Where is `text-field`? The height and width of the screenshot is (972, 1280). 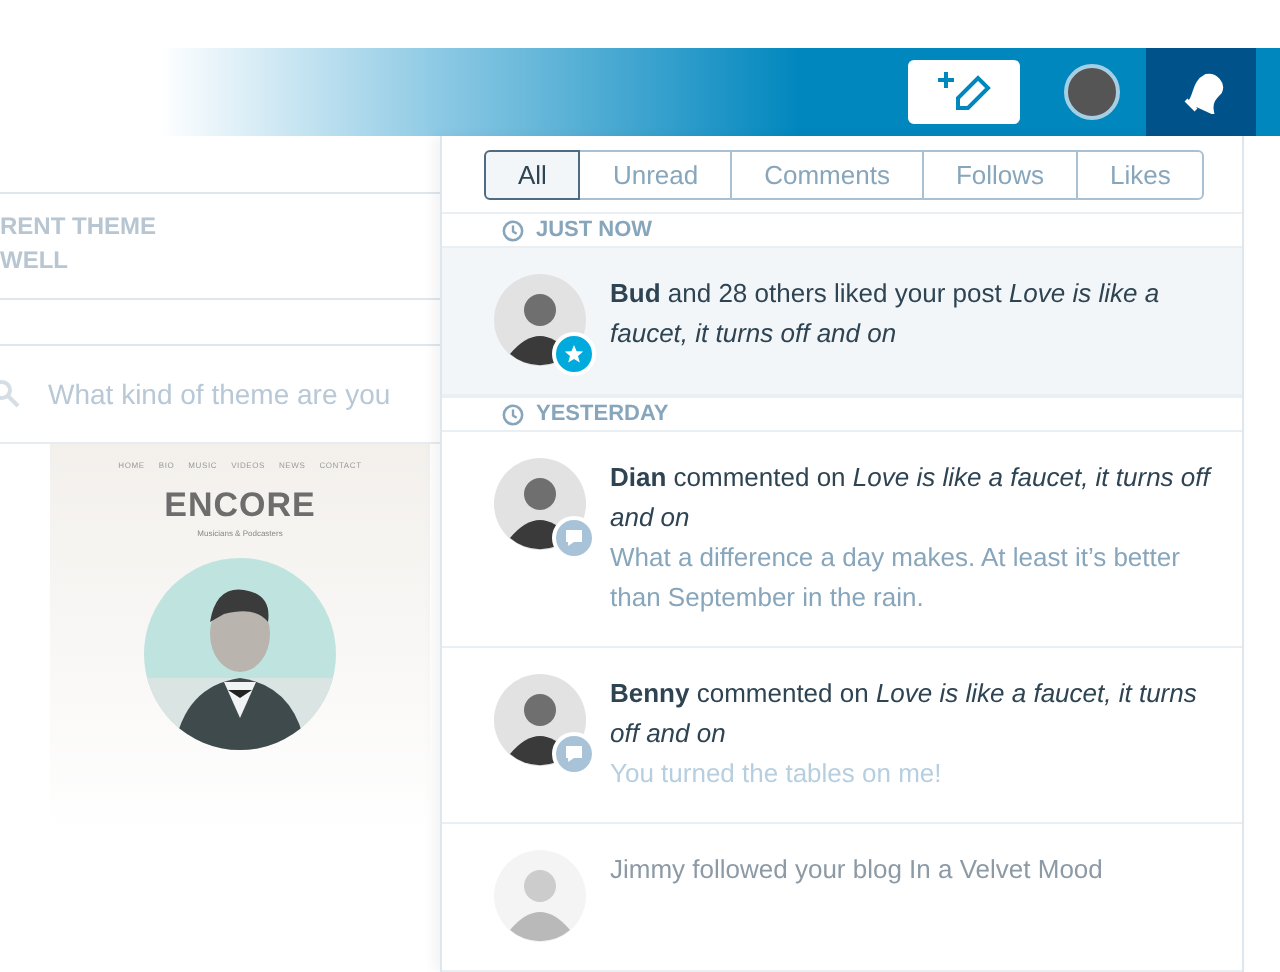
text-field is located at coordinates (220, 322).